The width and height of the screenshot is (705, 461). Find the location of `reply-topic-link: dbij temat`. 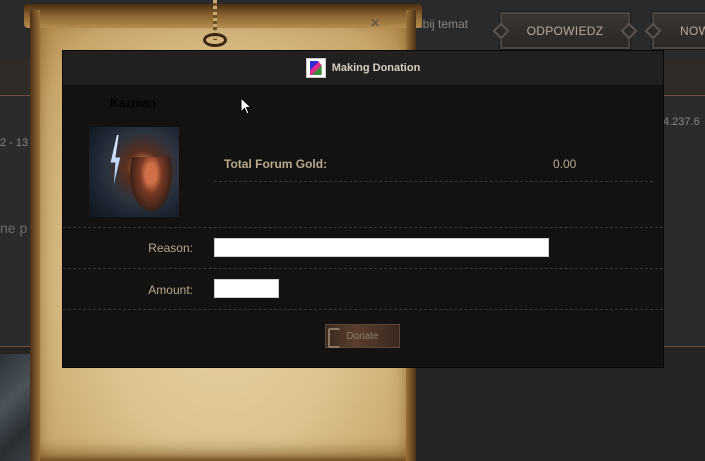

reply-topic-link: dbij temat is located at coordinates (442, 24).